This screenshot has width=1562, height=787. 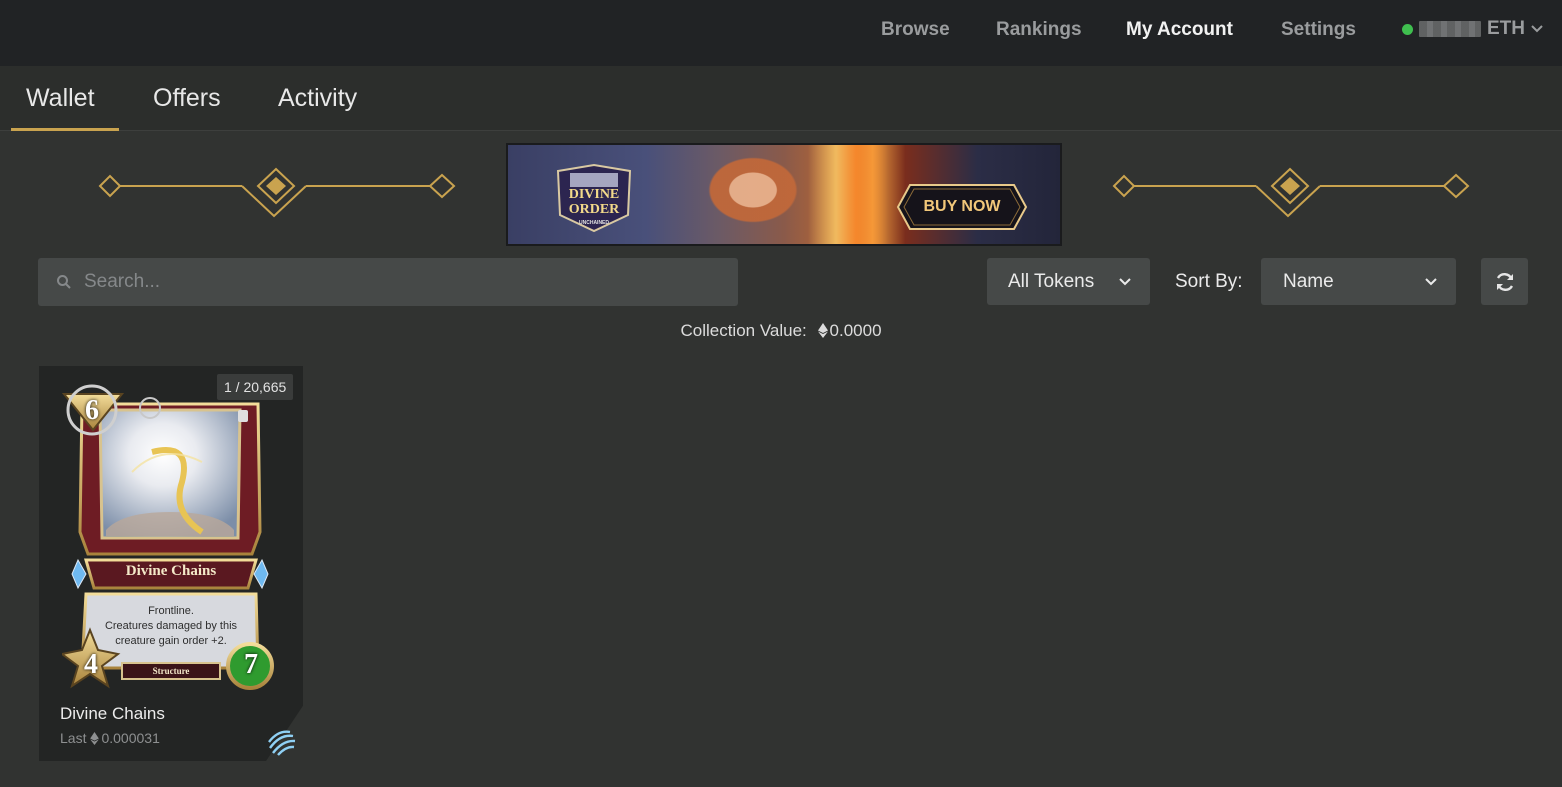 I want to click on card-description-line-3: creature gain order +2., so click(x=171, y=641).